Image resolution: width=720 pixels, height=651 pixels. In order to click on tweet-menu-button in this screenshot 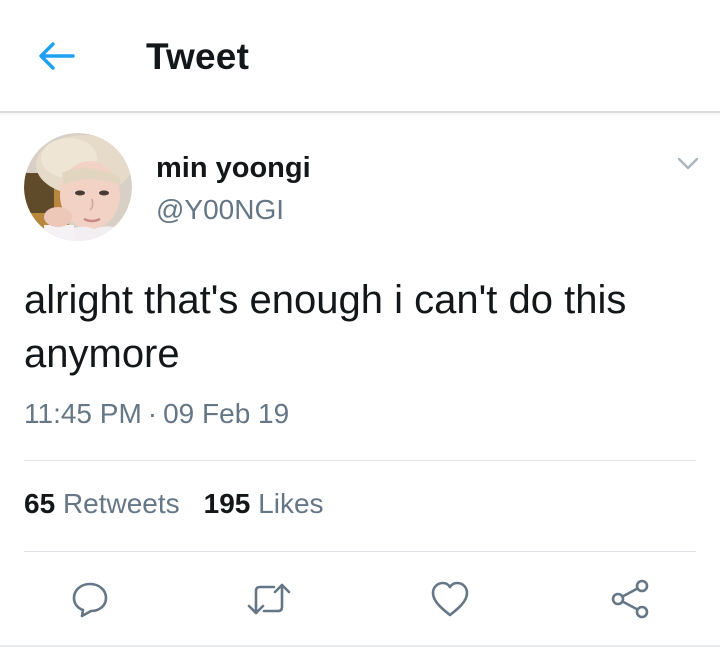, I will do `click(688, 164)`.